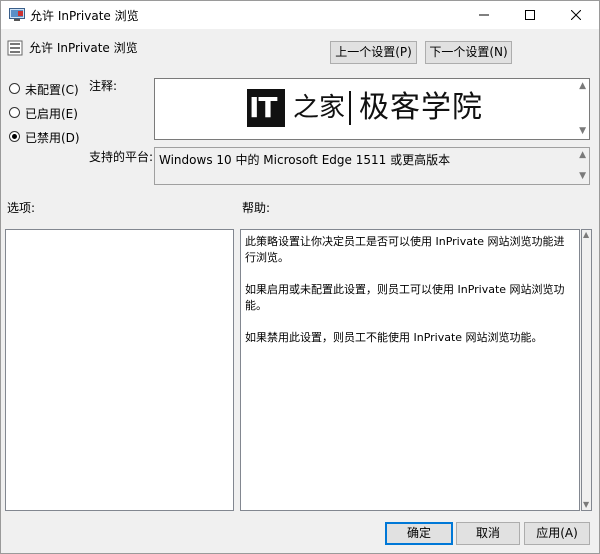  What do you see at coordinates (350, 108) in the screenshot?
I see `watermark-separator` at bounding box center [350, 108].